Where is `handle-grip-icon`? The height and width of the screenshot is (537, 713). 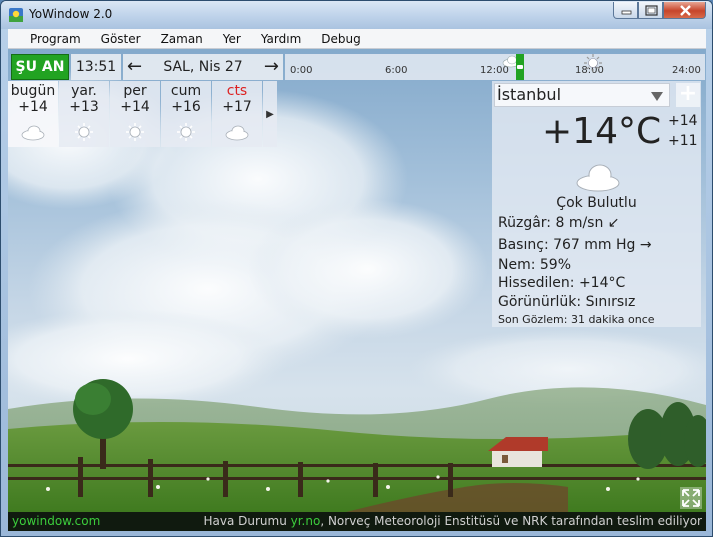
handle-grip-icon is located at coordinates (520, 67).